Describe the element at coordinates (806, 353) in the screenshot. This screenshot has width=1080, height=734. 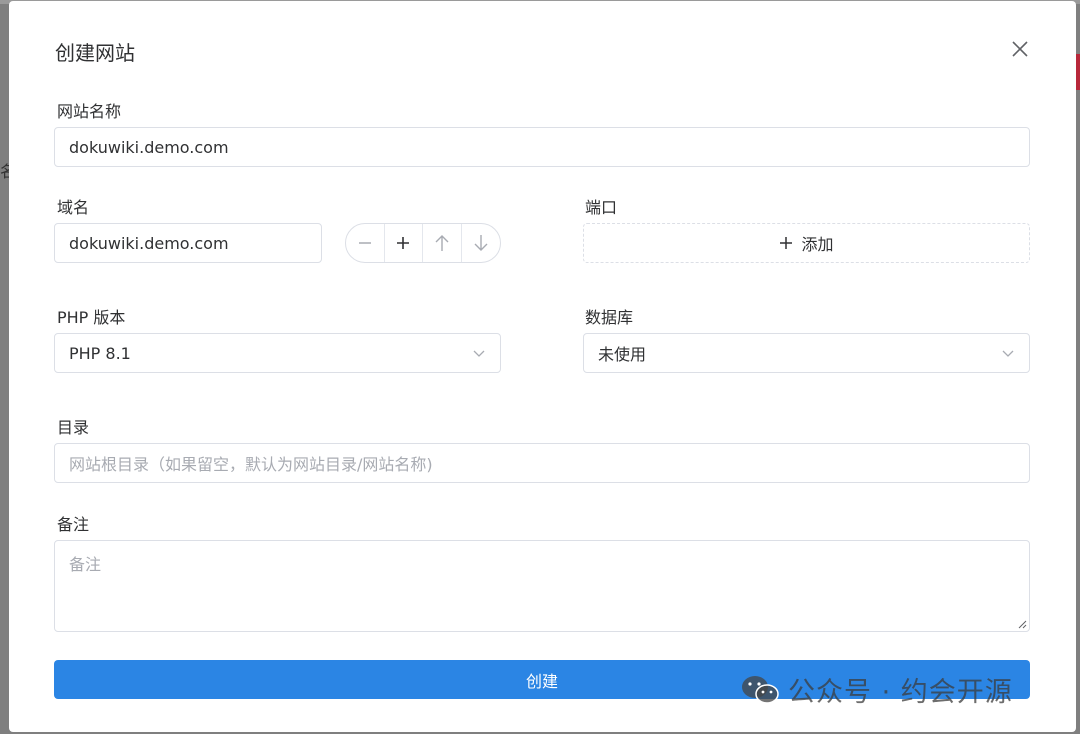
I see `database-select: 未使用` at that location.